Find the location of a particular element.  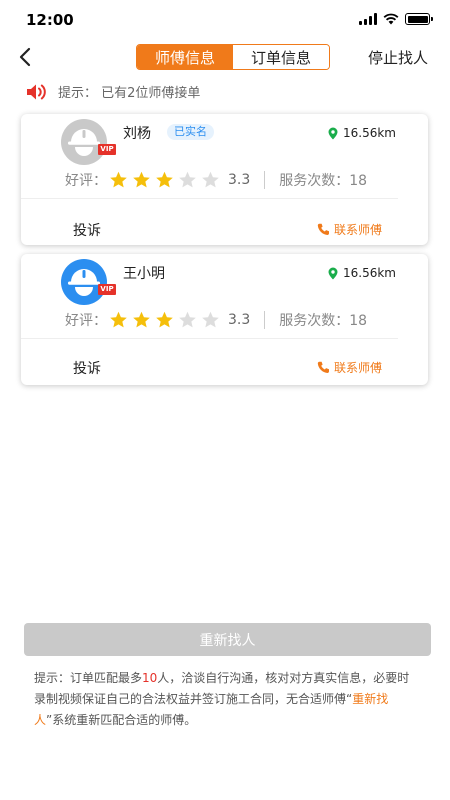

nav-bar: 师傅信息 订单信息 停止找人 is located at coordinates (225, 58).